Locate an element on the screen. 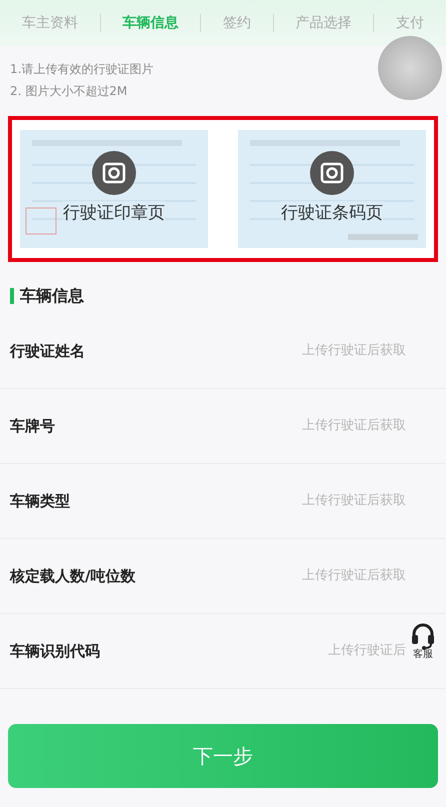 This screenshot has width=446, height=807. field-label: 车牌号 is located at coordinates (32, 426).